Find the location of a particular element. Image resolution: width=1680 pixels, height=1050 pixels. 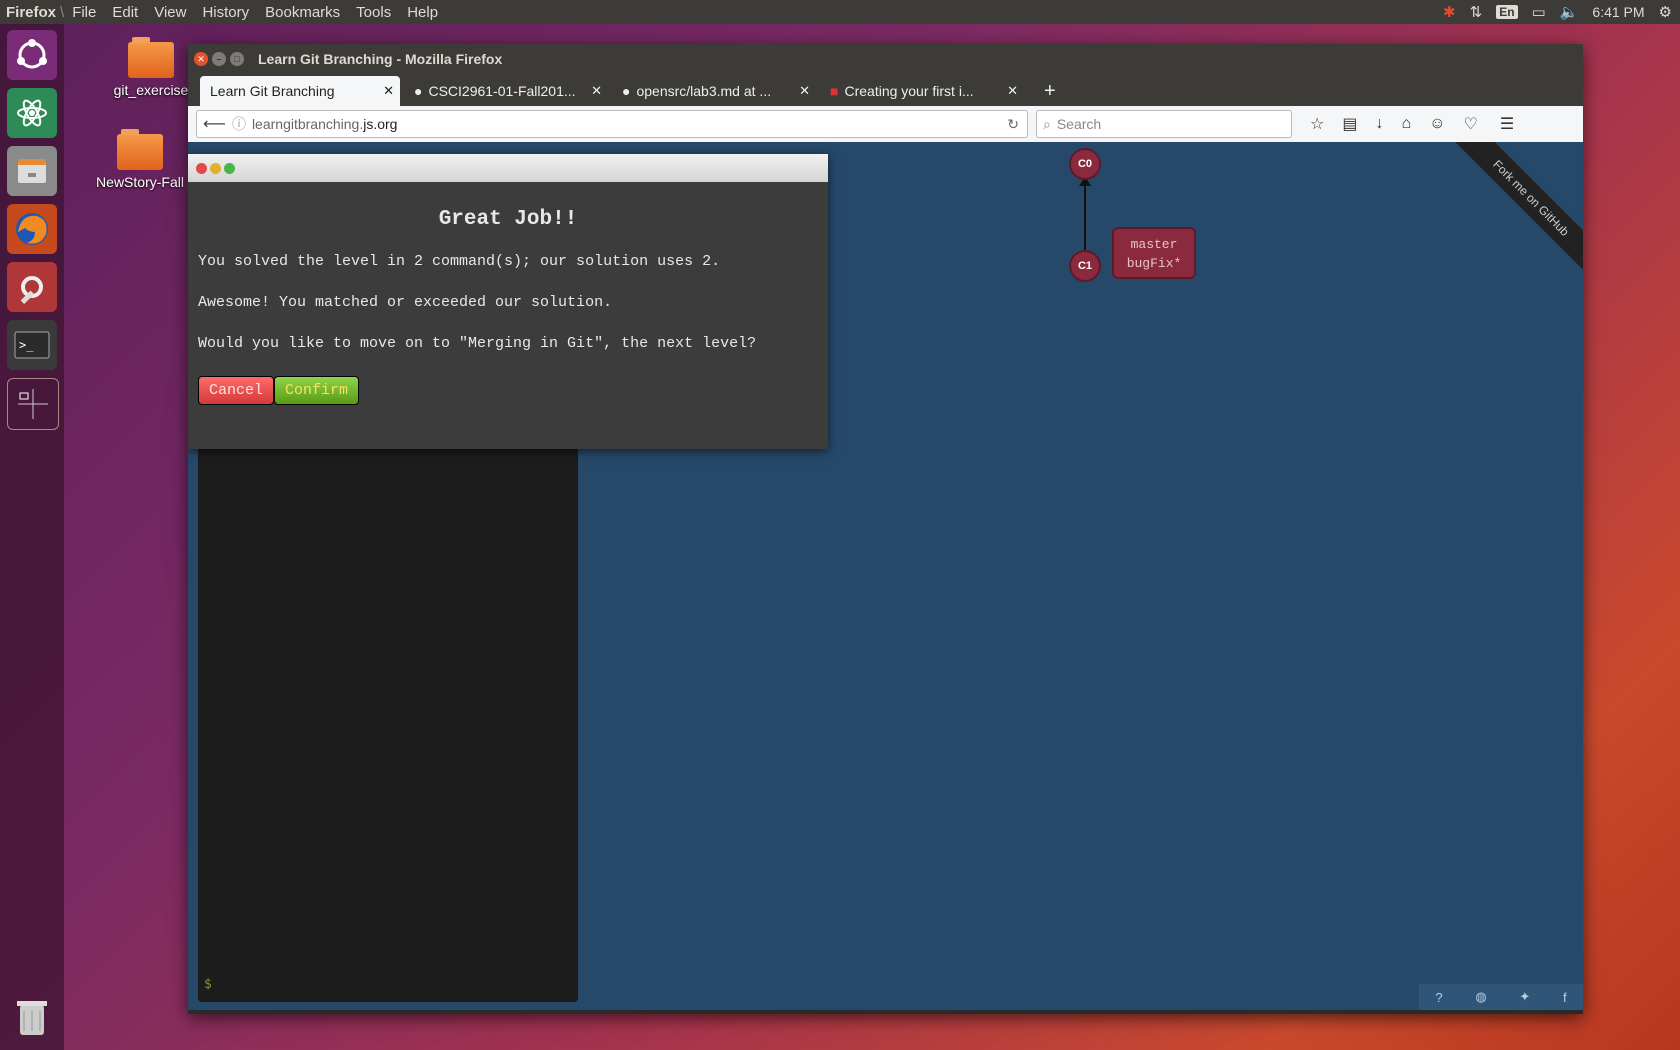

desktop-folder-newstory: NewStory-Fall is located at coordinates (140, 159).